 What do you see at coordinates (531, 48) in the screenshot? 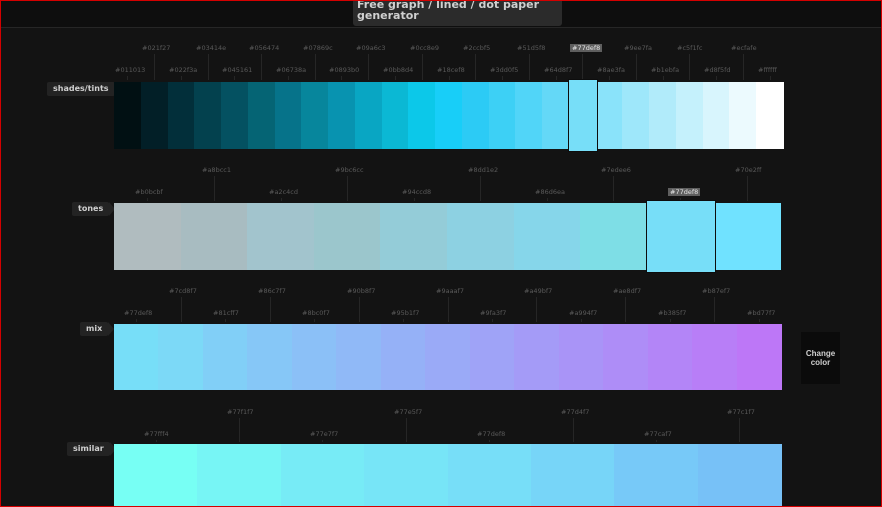
I see `shades-hex-label: #51d5f8` at bounding box center [531, 48].